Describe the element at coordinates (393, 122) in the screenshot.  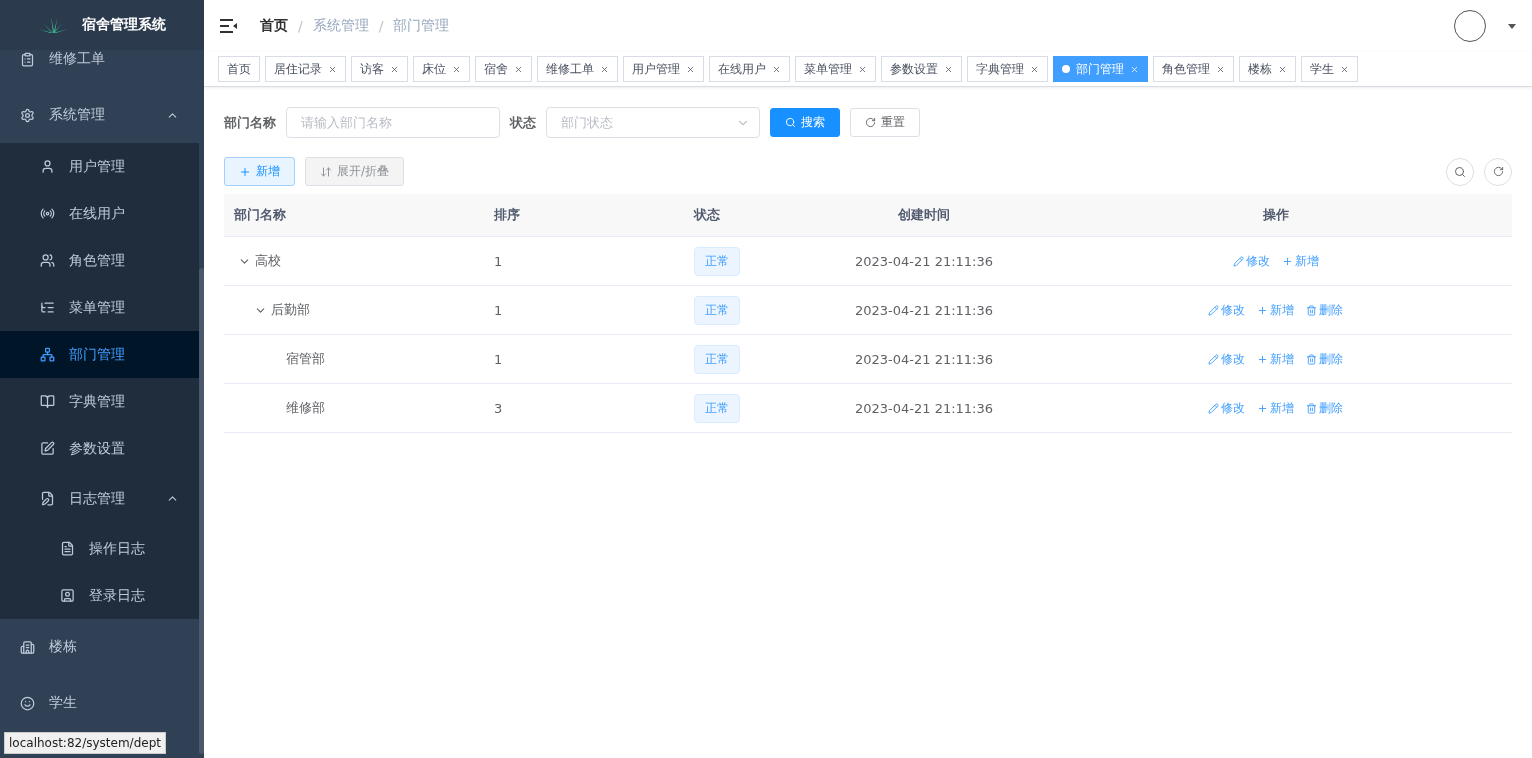
I see `input-field: 请输入部门名称` at that location.